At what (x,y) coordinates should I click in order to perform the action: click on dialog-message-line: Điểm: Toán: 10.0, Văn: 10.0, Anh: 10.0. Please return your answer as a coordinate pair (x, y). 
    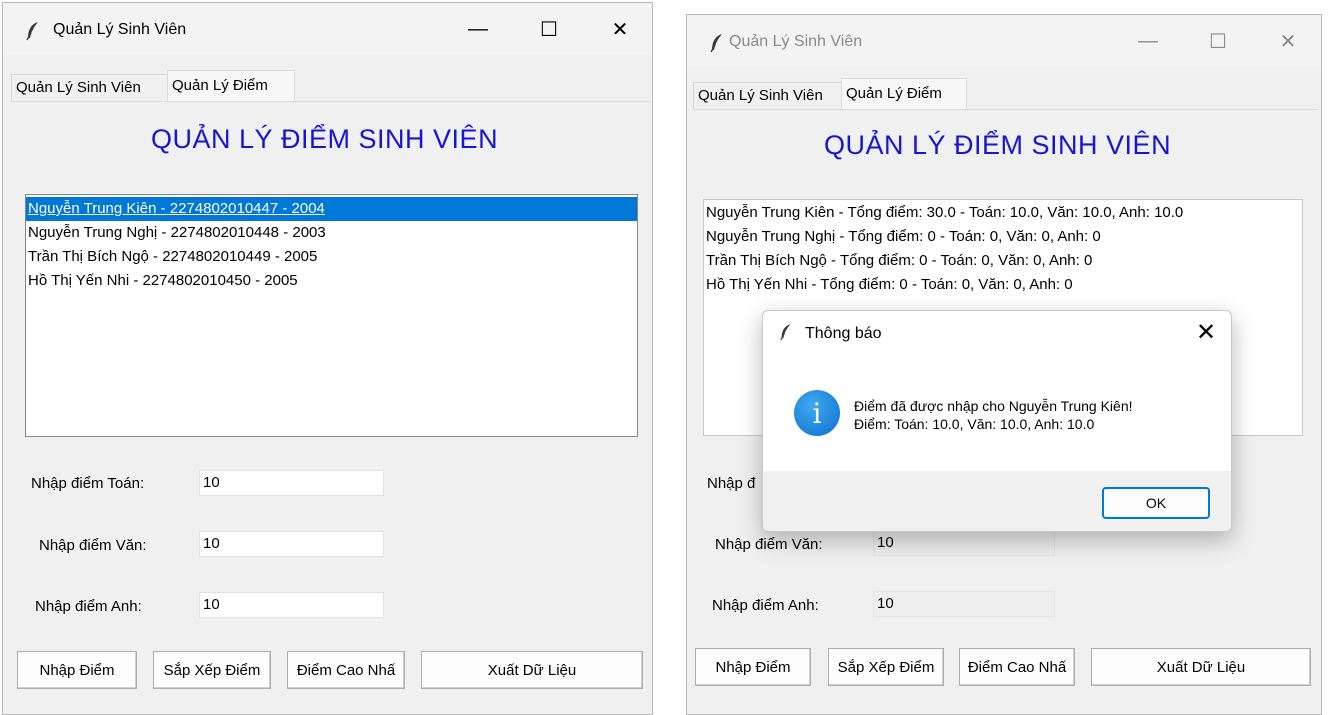
    Looking at the image, I should click on (974, 424).